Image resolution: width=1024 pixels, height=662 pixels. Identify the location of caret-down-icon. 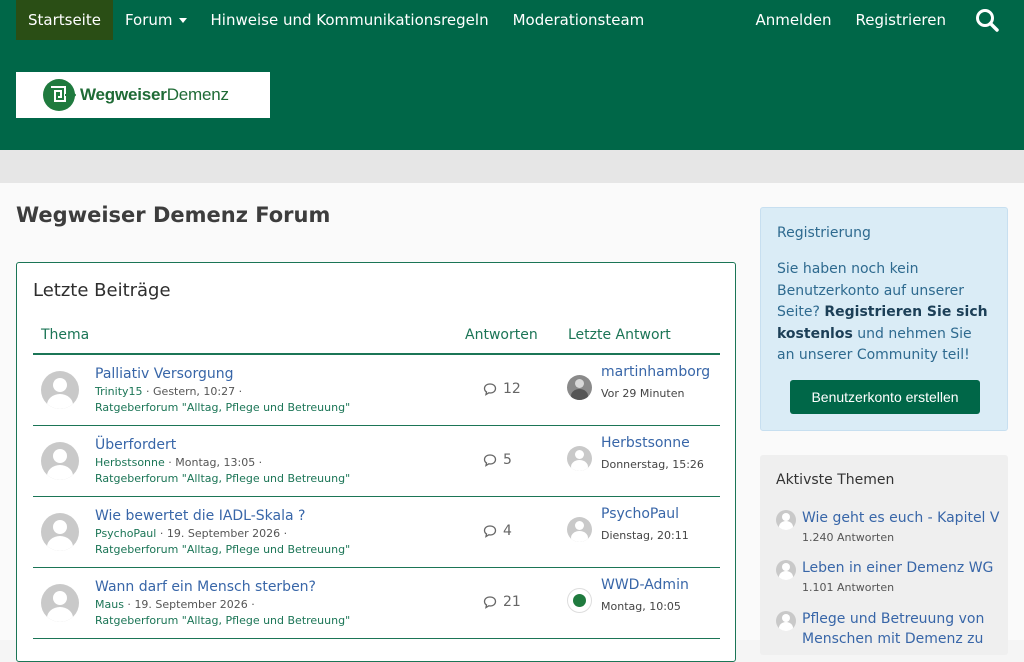
(182, 20).